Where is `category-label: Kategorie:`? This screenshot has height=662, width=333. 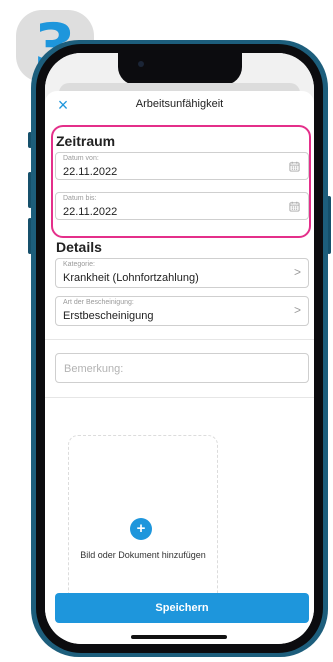 category-label: Kategorie: is located at coordinates (79, 264).